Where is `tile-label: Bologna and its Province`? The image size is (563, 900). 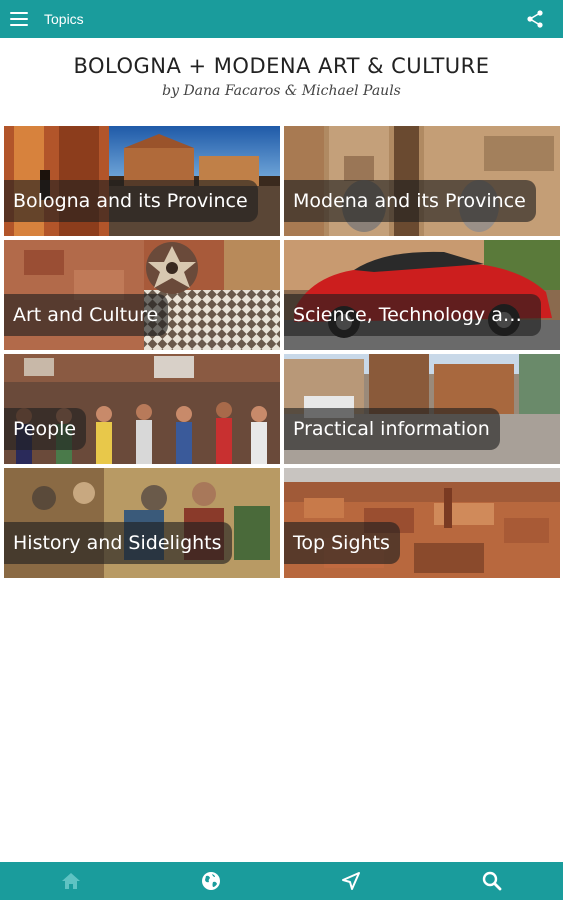
tile-label: Bologna and its Province is located at coordinates (131, 201).